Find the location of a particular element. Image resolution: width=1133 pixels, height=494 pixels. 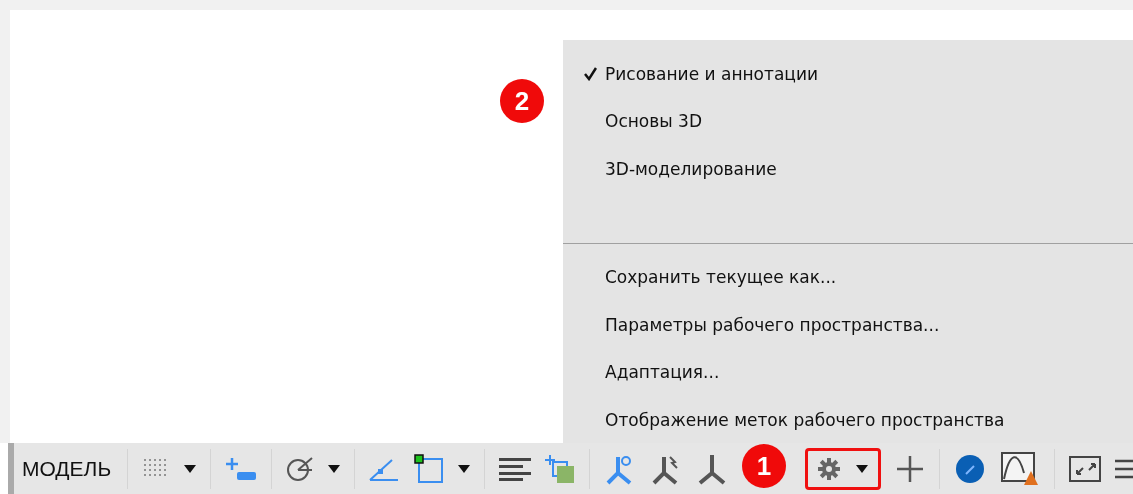

checkmark-icon is located at coordinates (590, 73).